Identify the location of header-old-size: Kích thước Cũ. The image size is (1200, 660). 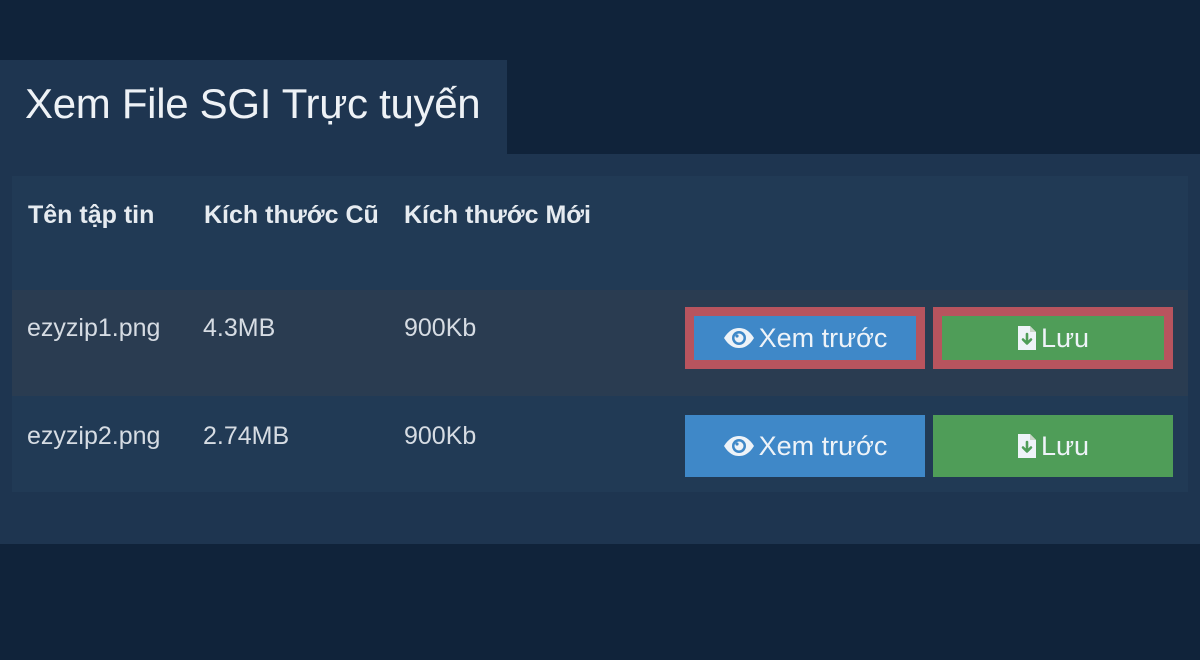
(291, 215).